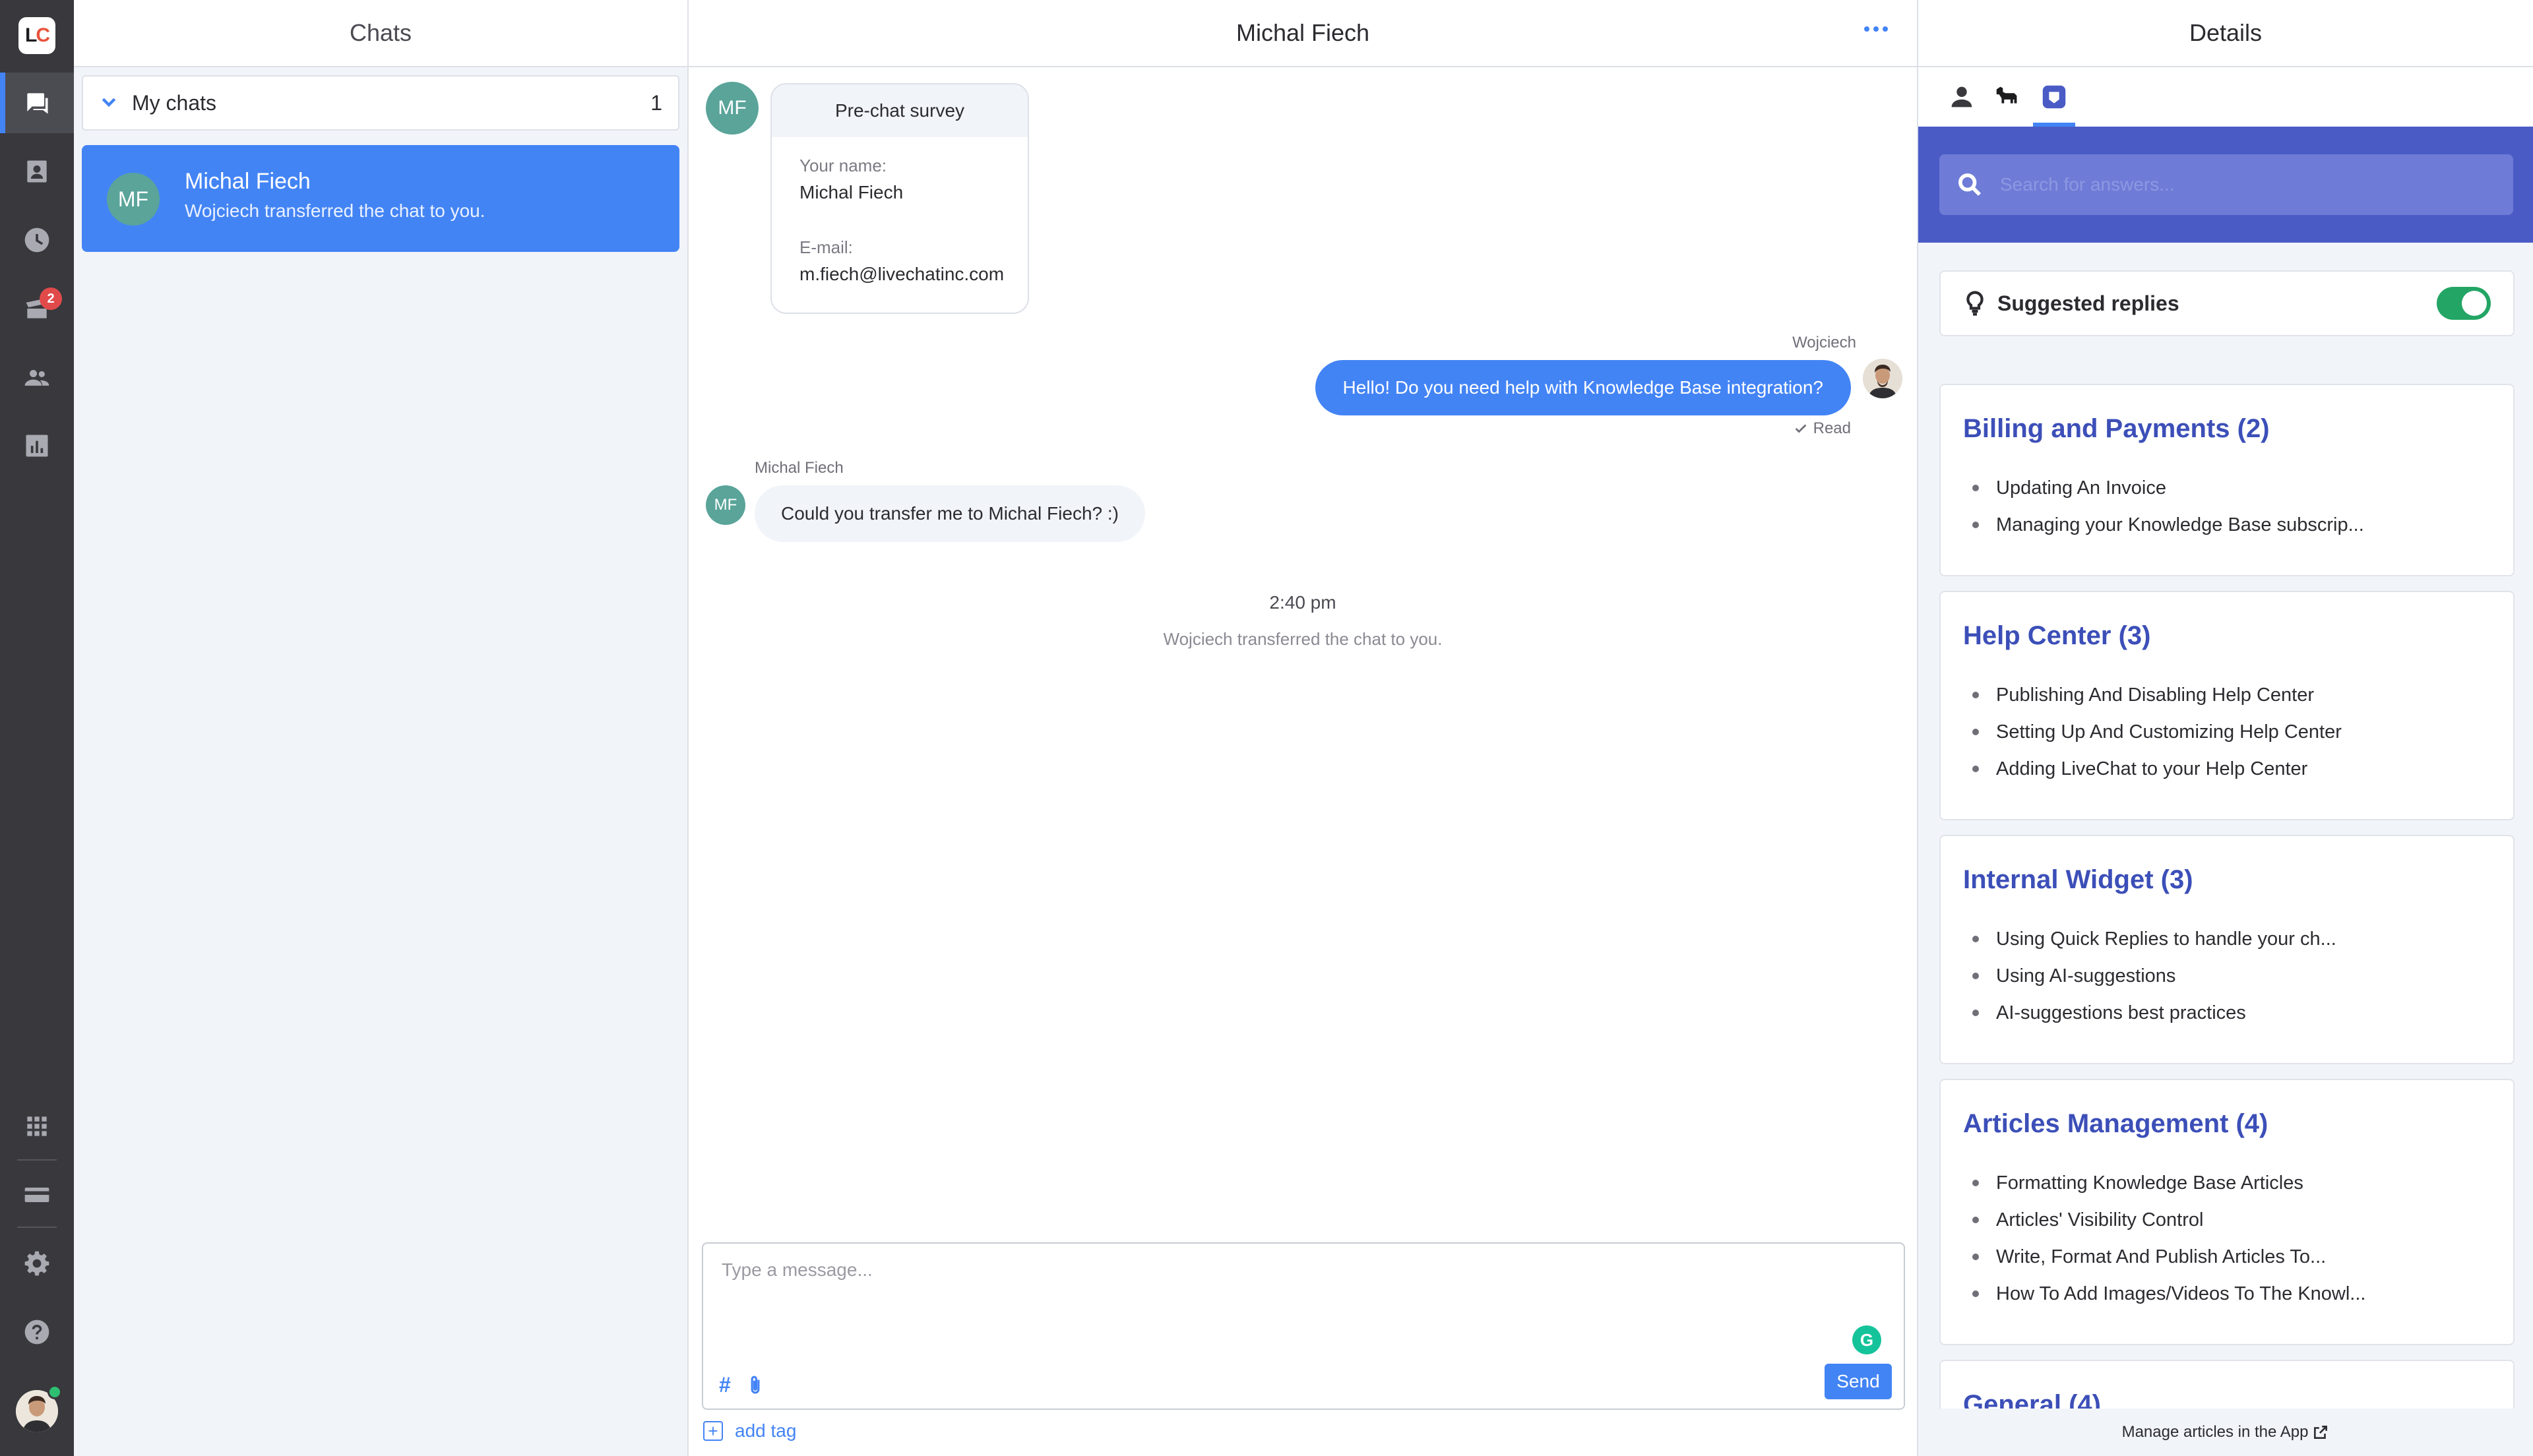 The width and height of the screenshot is (2533, 1456). I want to click on survey-field-value: Michal Fiech, so click(851, 192).